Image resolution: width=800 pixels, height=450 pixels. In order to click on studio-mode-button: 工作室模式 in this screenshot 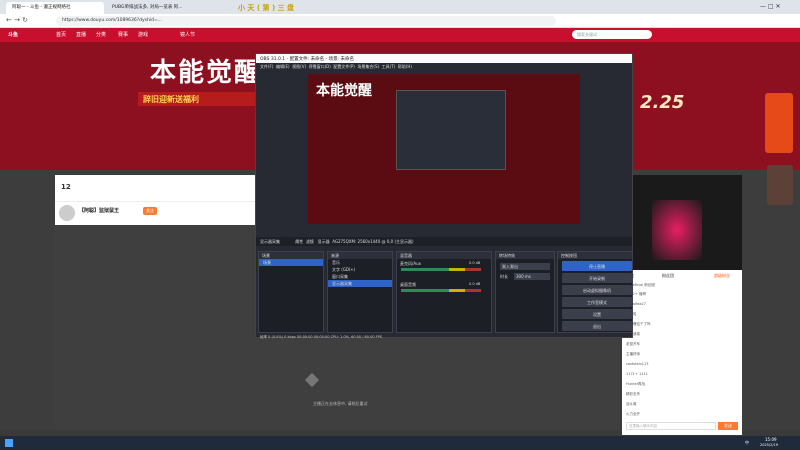, I will do `click(597, 302)`.